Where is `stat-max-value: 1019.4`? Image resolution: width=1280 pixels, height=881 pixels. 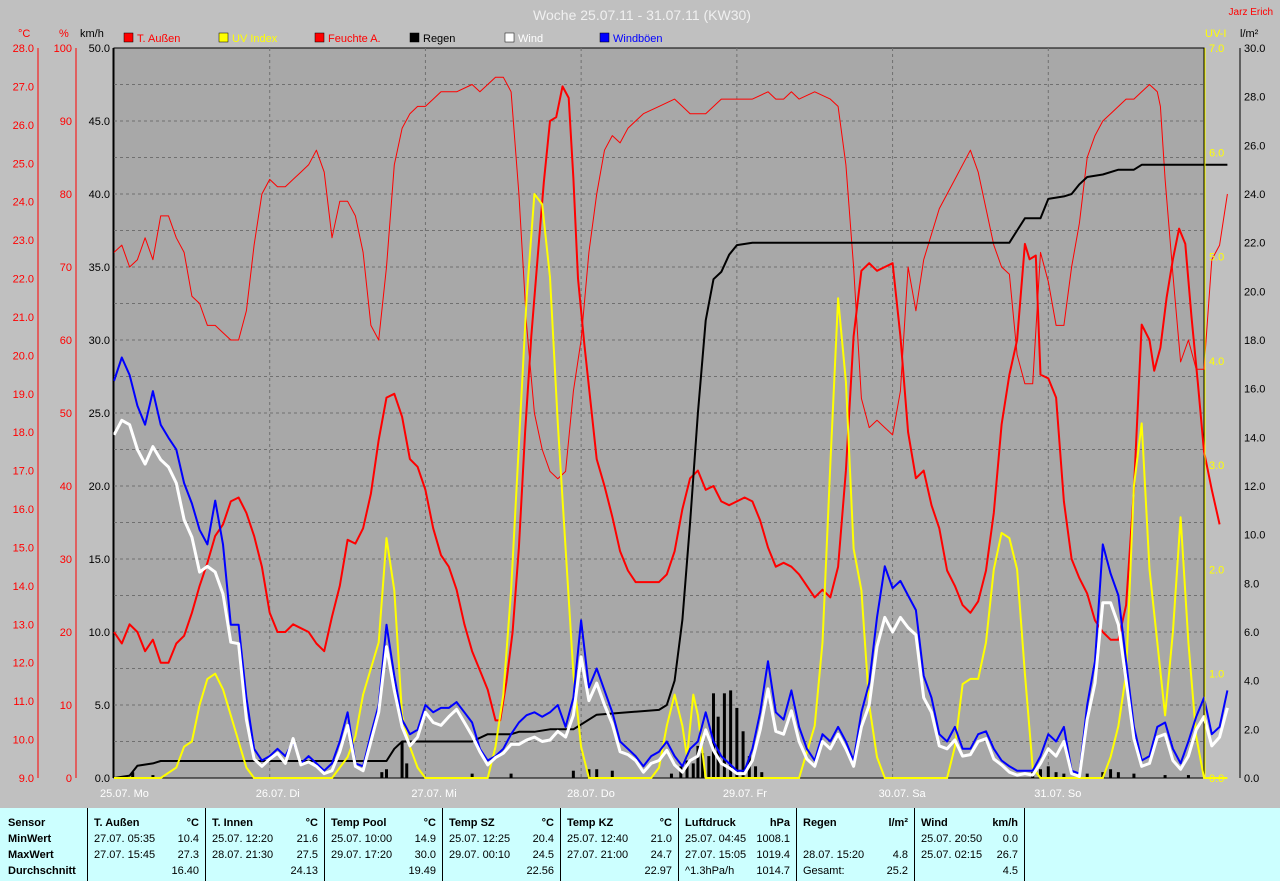
stat-max-value: 1019.4 is located at coordinates (773, 855).